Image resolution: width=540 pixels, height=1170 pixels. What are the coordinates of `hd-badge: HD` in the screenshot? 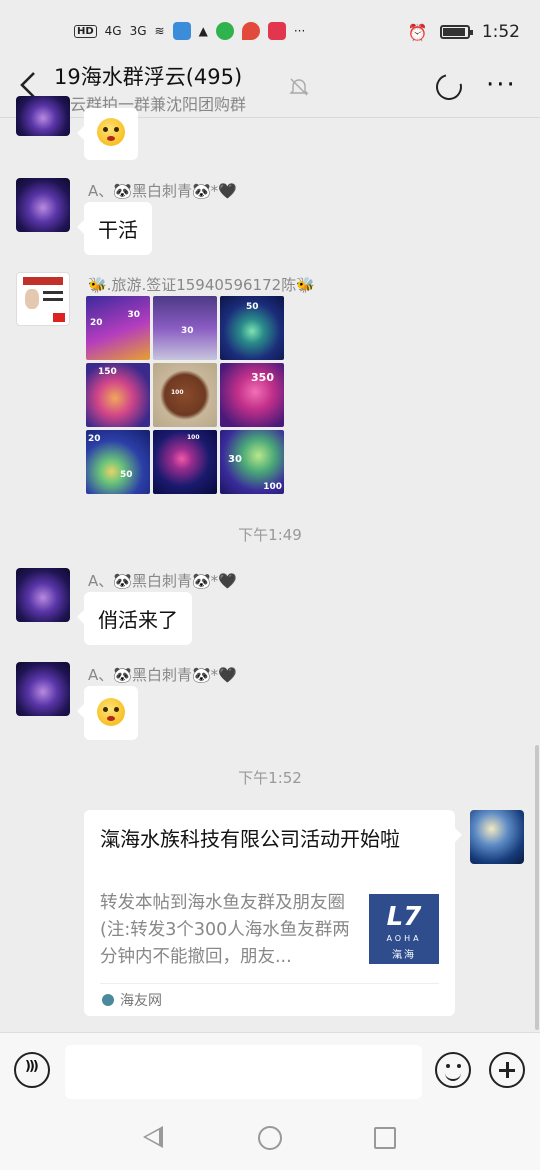 It's located at (85, 31).